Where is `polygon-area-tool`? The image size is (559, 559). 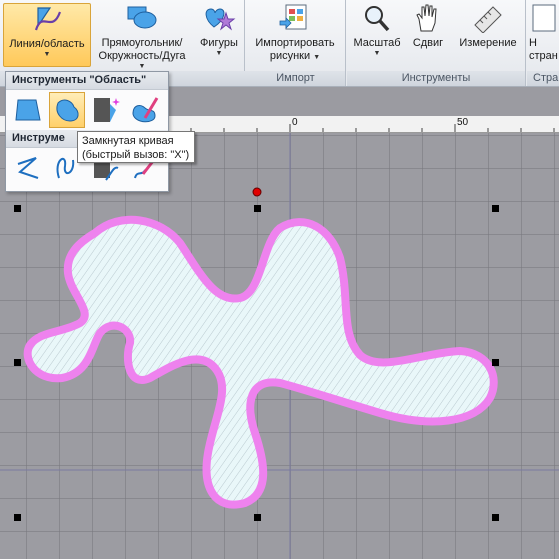 polygon-area-tool is located at coordinates (28, 110).